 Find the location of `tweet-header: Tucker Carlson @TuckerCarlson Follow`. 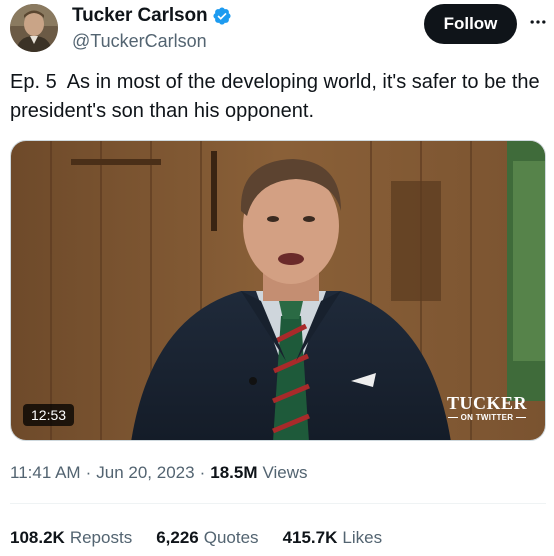

tweet-header: Tucker Carlson @TuckerCarlson Follow is located at coordinates (278, 28).